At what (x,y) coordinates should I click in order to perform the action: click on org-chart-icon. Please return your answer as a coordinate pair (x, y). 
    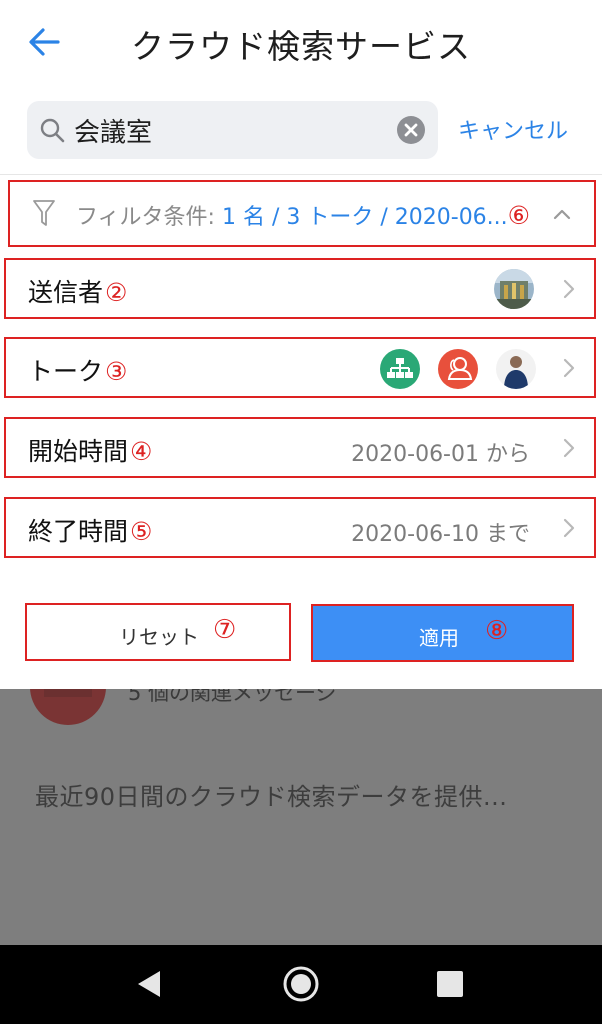
    Looking at the image, I should click on (400, 369).